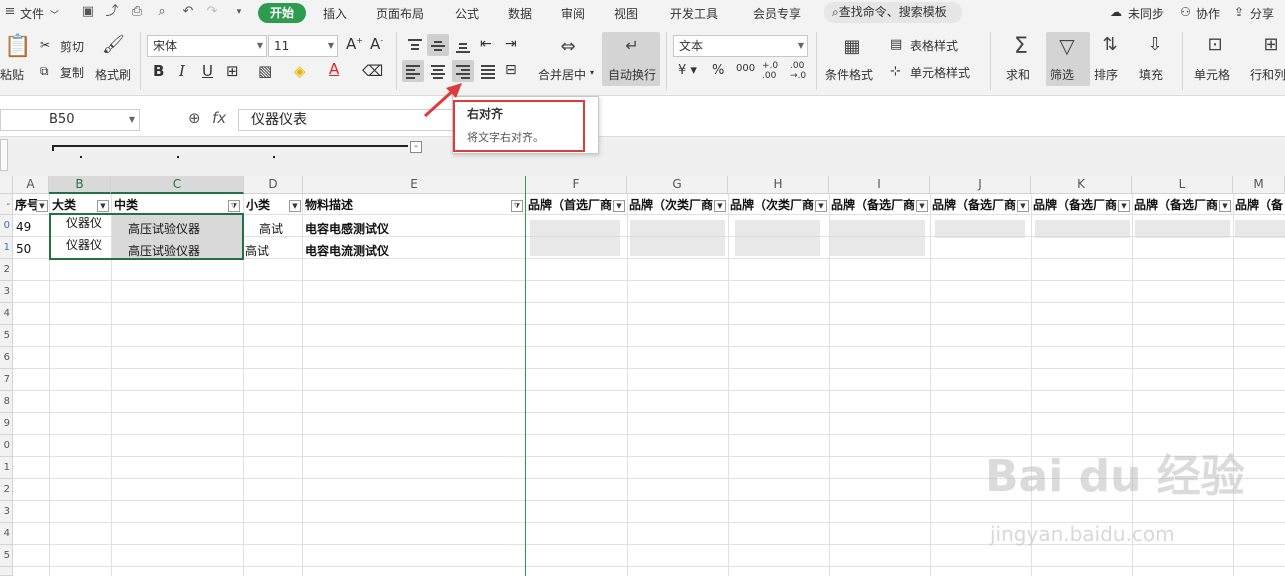  Describe the element at coordinates (895, 71) in the screenshot. I see `cell-style-icon: ⊹` at that location.